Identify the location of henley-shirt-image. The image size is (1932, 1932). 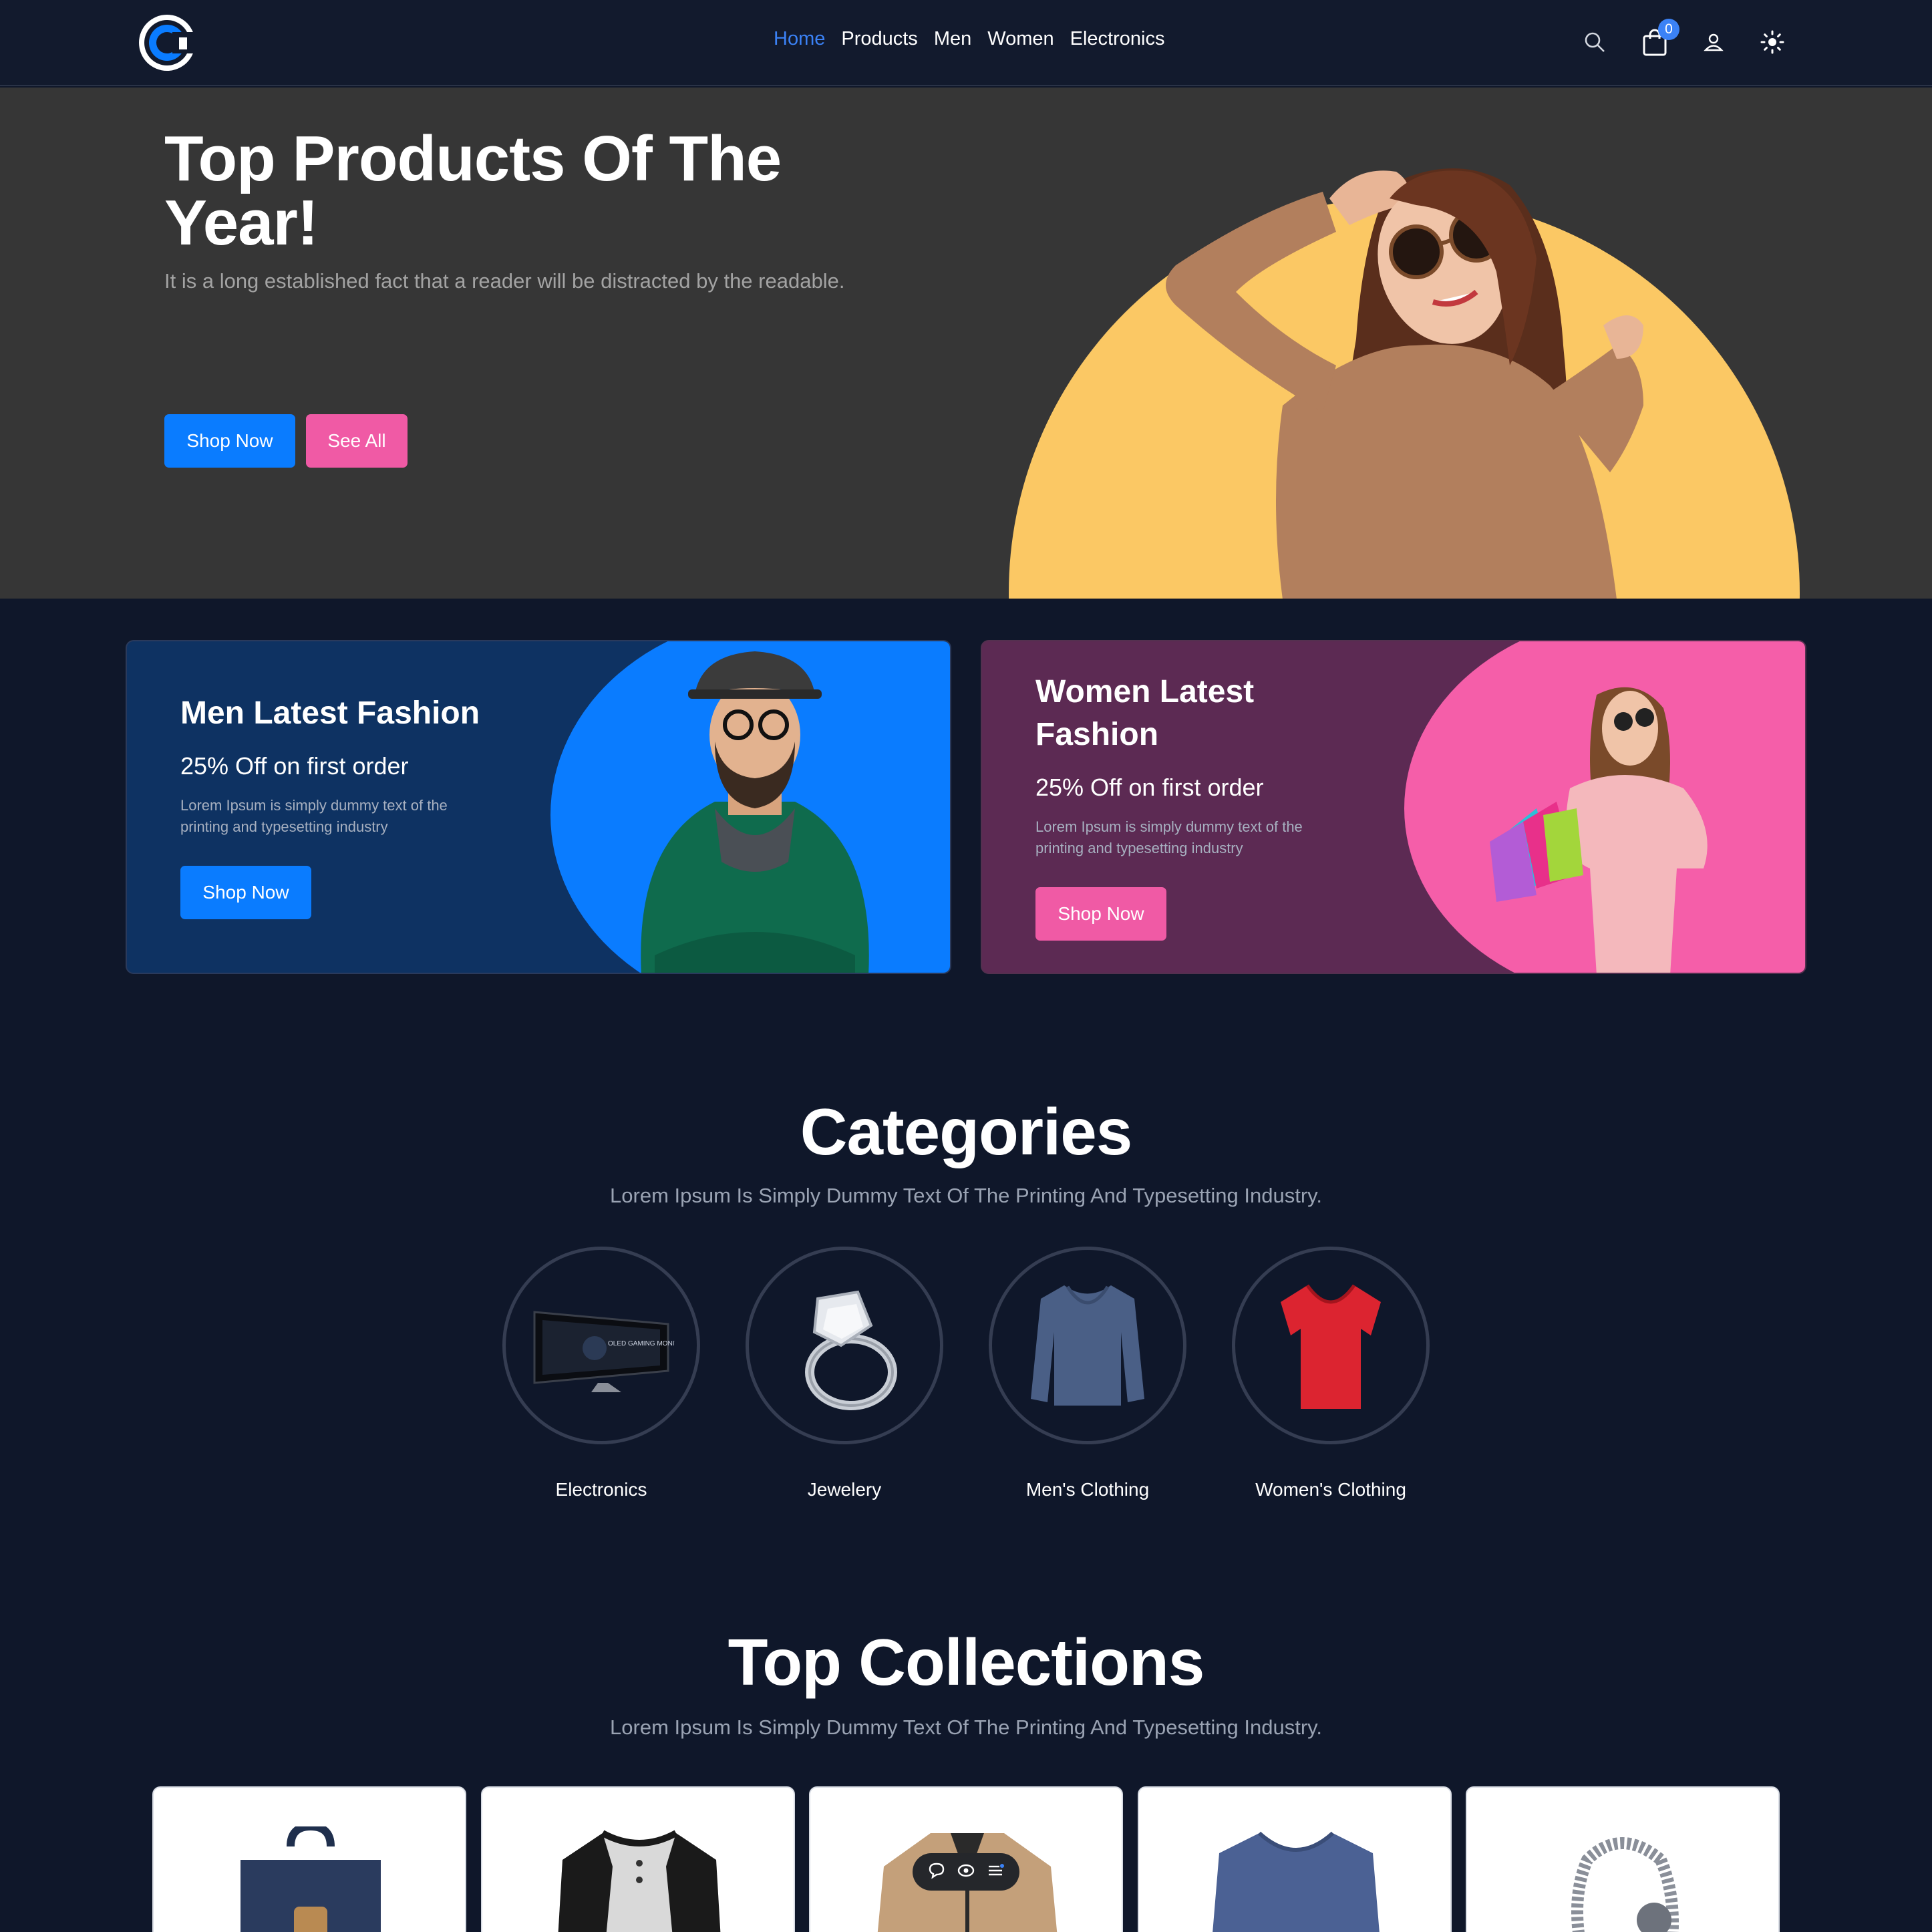
(639, 1881).